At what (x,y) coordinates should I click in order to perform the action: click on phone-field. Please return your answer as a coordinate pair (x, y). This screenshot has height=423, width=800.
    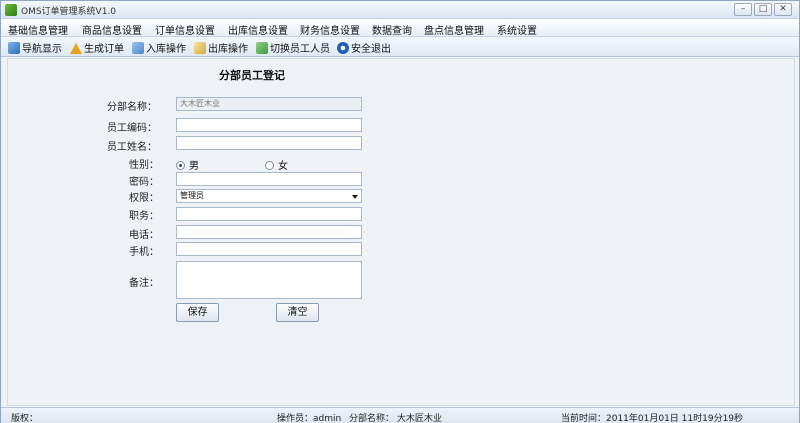
    Looking at the image, I should click on (269, 232).